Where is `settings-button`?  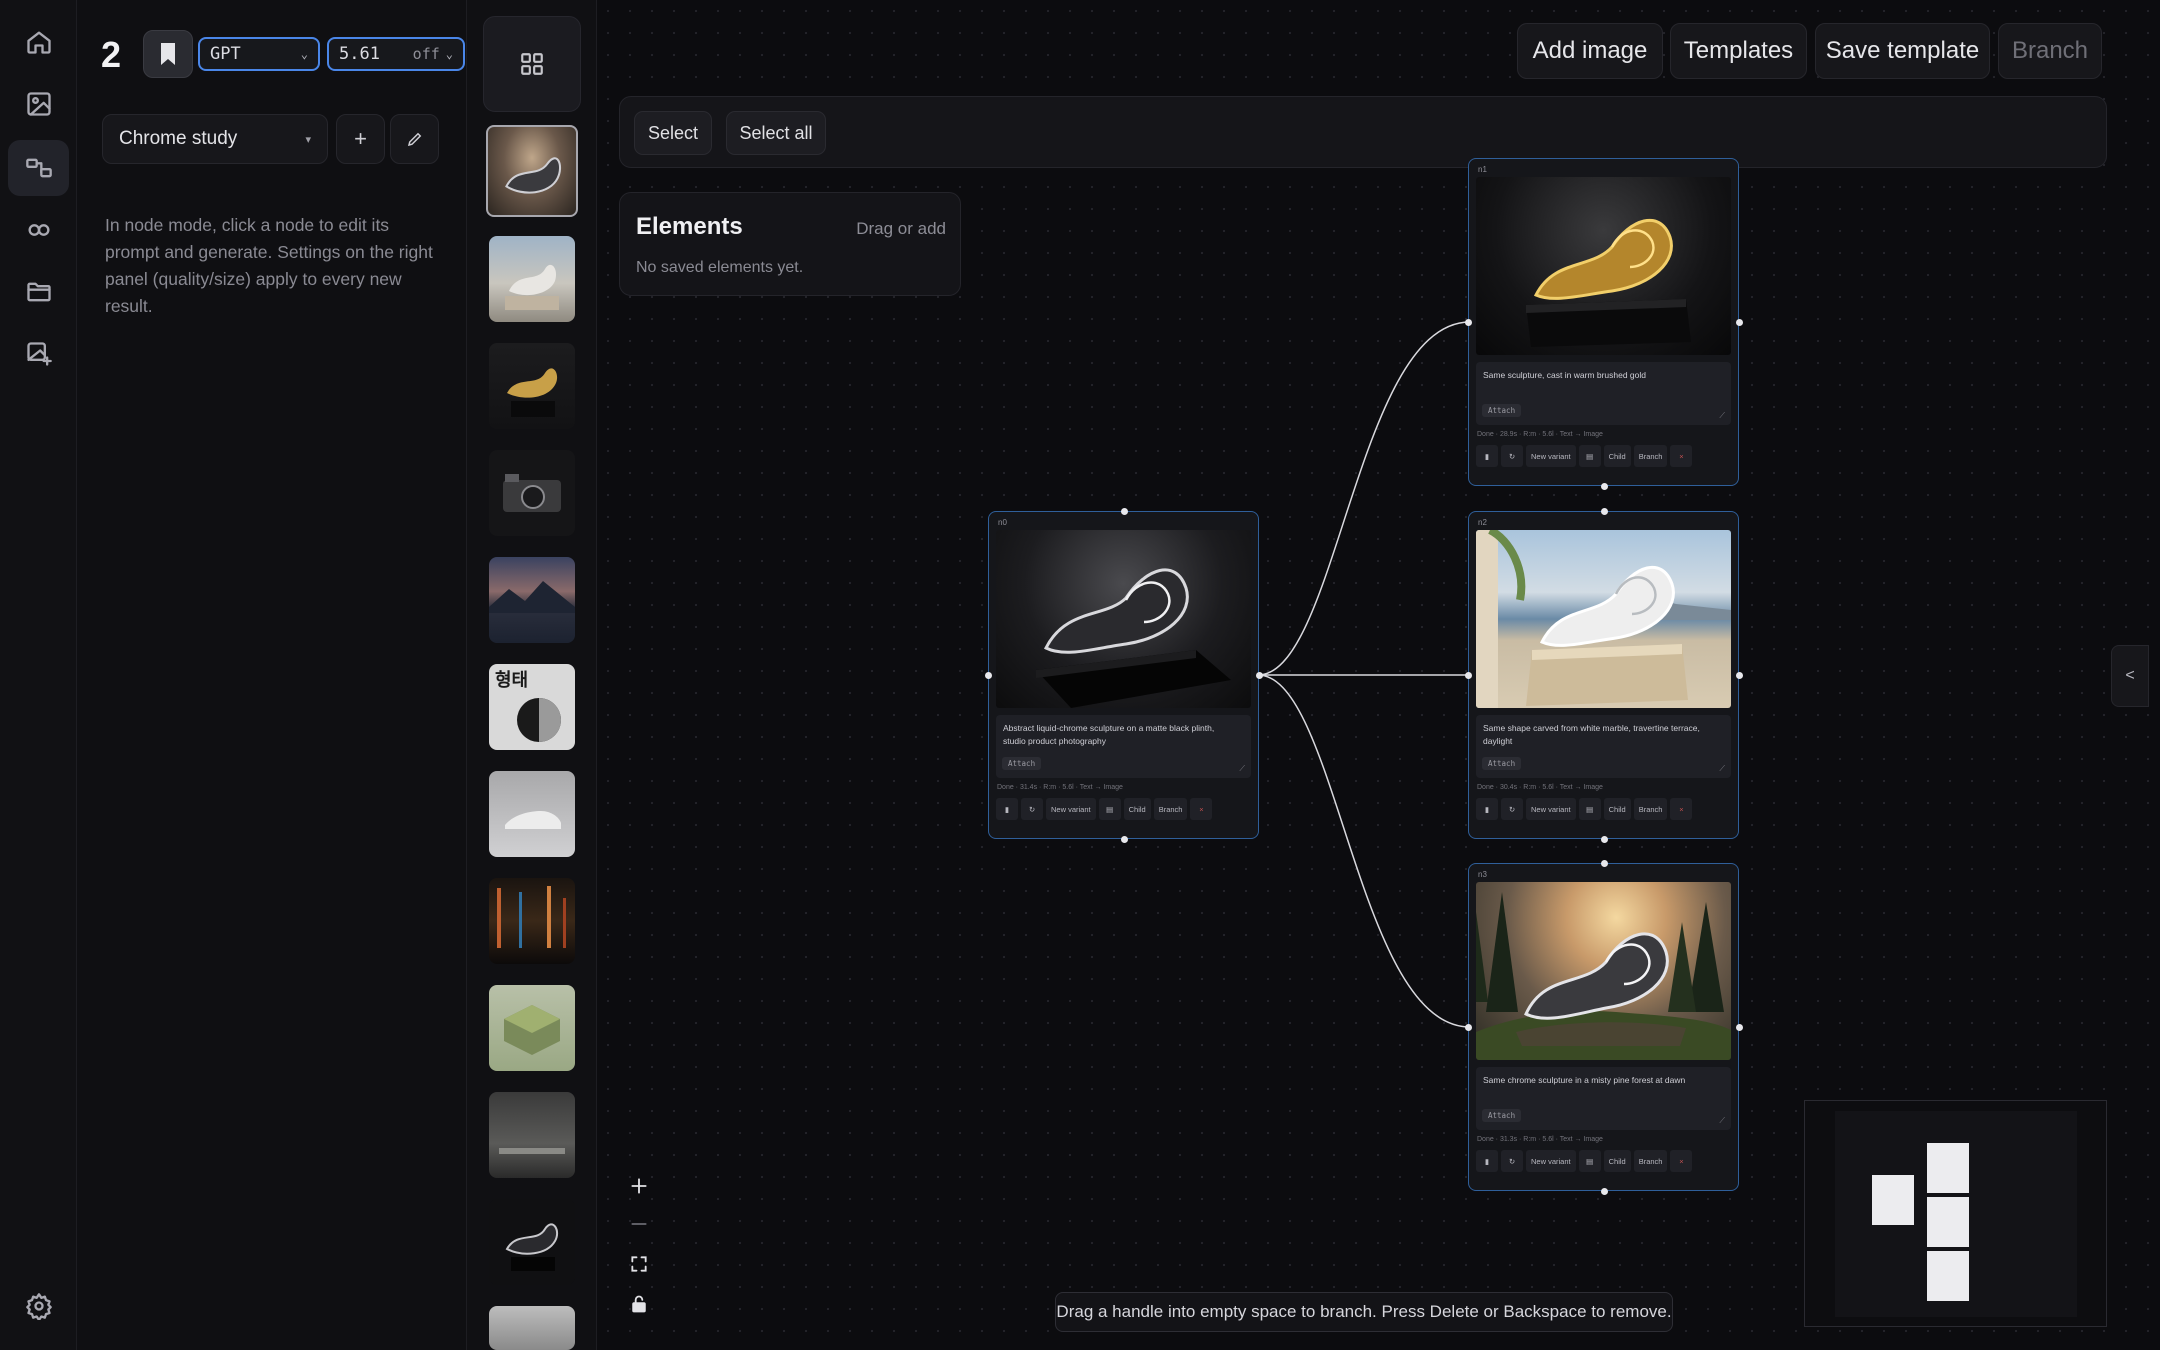 settings-button is located at coordinates (38, 1306).